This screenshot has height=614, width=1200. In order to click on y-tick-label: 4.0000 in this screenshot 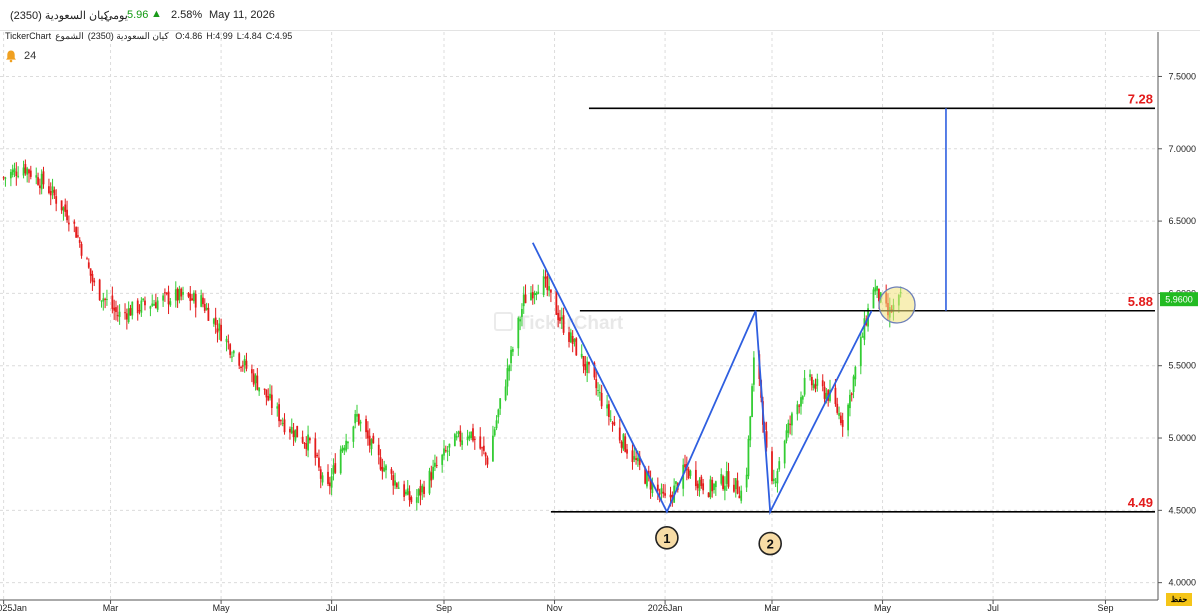, I will do `click(1182, 583)`.